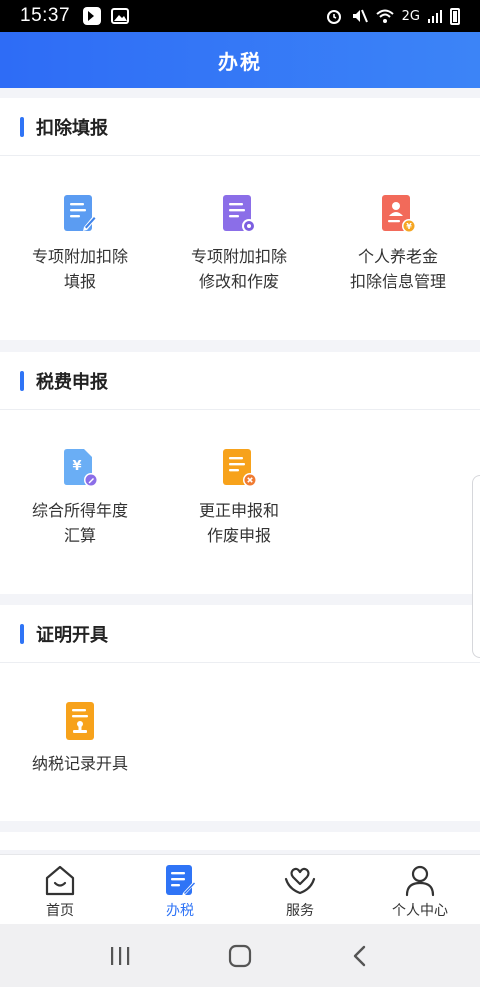 The image size is (480, 987). I want to click on nav-home: 首页, so click(60, 889).